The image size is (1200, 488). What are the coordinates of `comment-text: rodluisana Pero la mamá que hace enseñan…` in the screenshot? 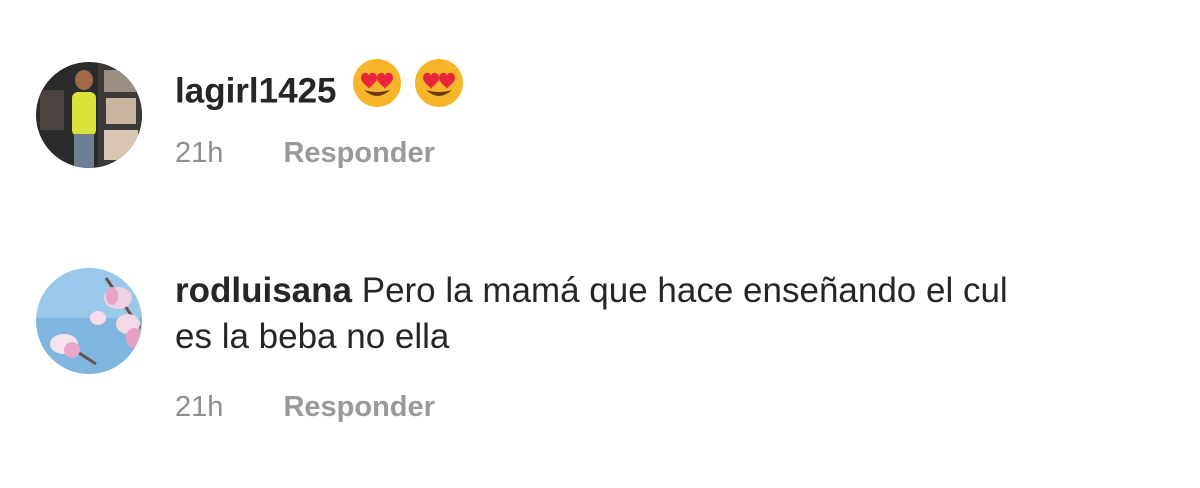 It's located at (687, 291).